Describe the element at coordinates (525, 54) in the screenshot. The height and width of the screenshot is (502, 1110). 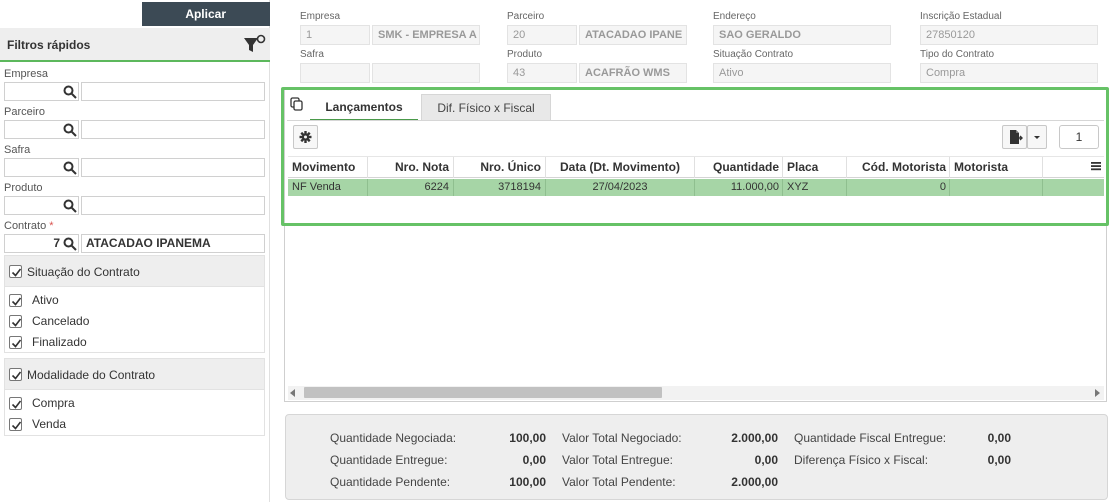
I see `produto-label: Produto` at that location.